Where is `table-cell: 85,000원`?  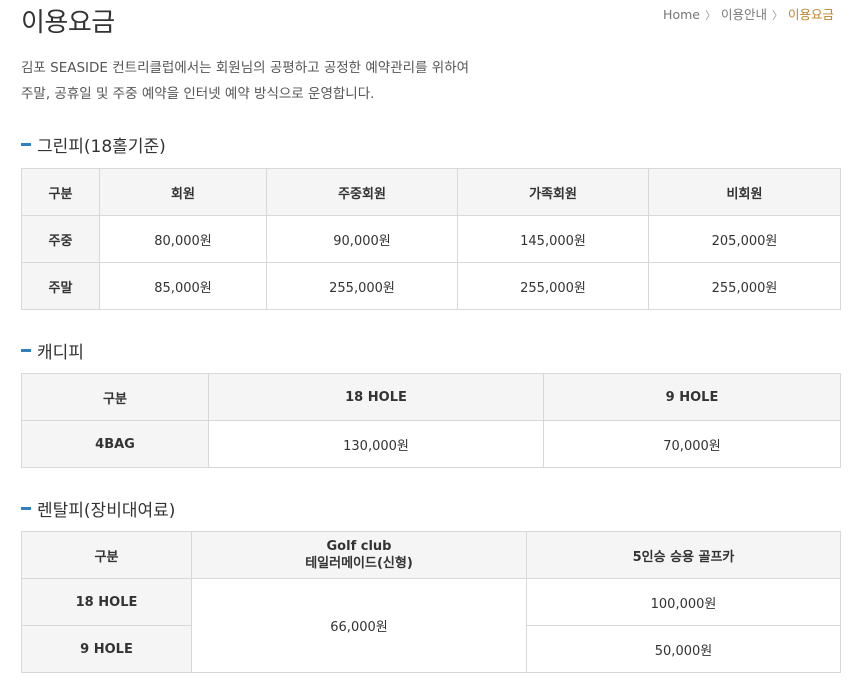 table-cell: 85,000원 is located at coordinates (183, 286).